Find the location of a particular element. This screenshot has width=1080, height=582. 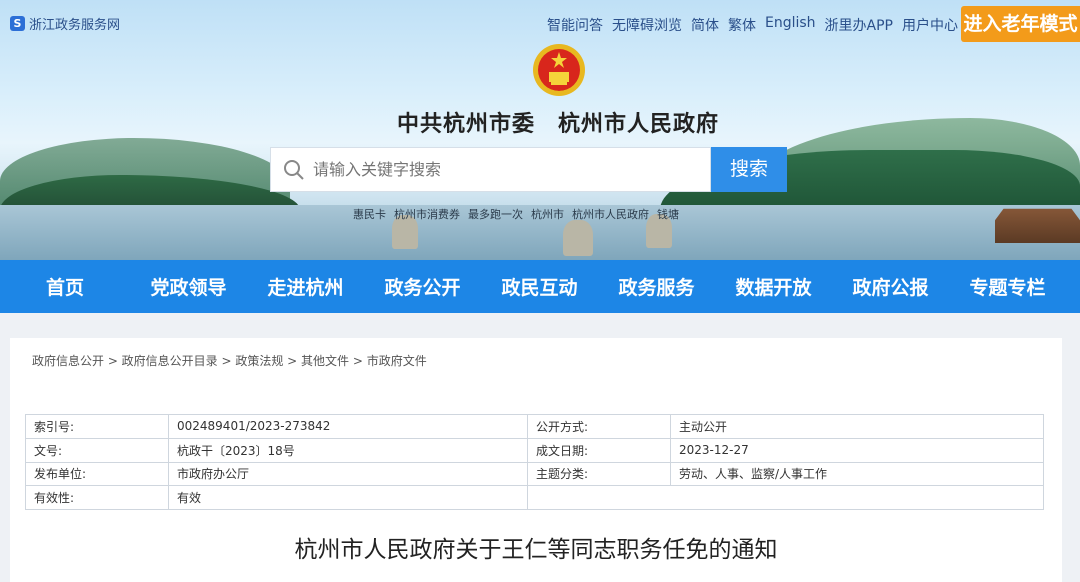

link-simplified: 简体 is located at coordinates (705, 25).